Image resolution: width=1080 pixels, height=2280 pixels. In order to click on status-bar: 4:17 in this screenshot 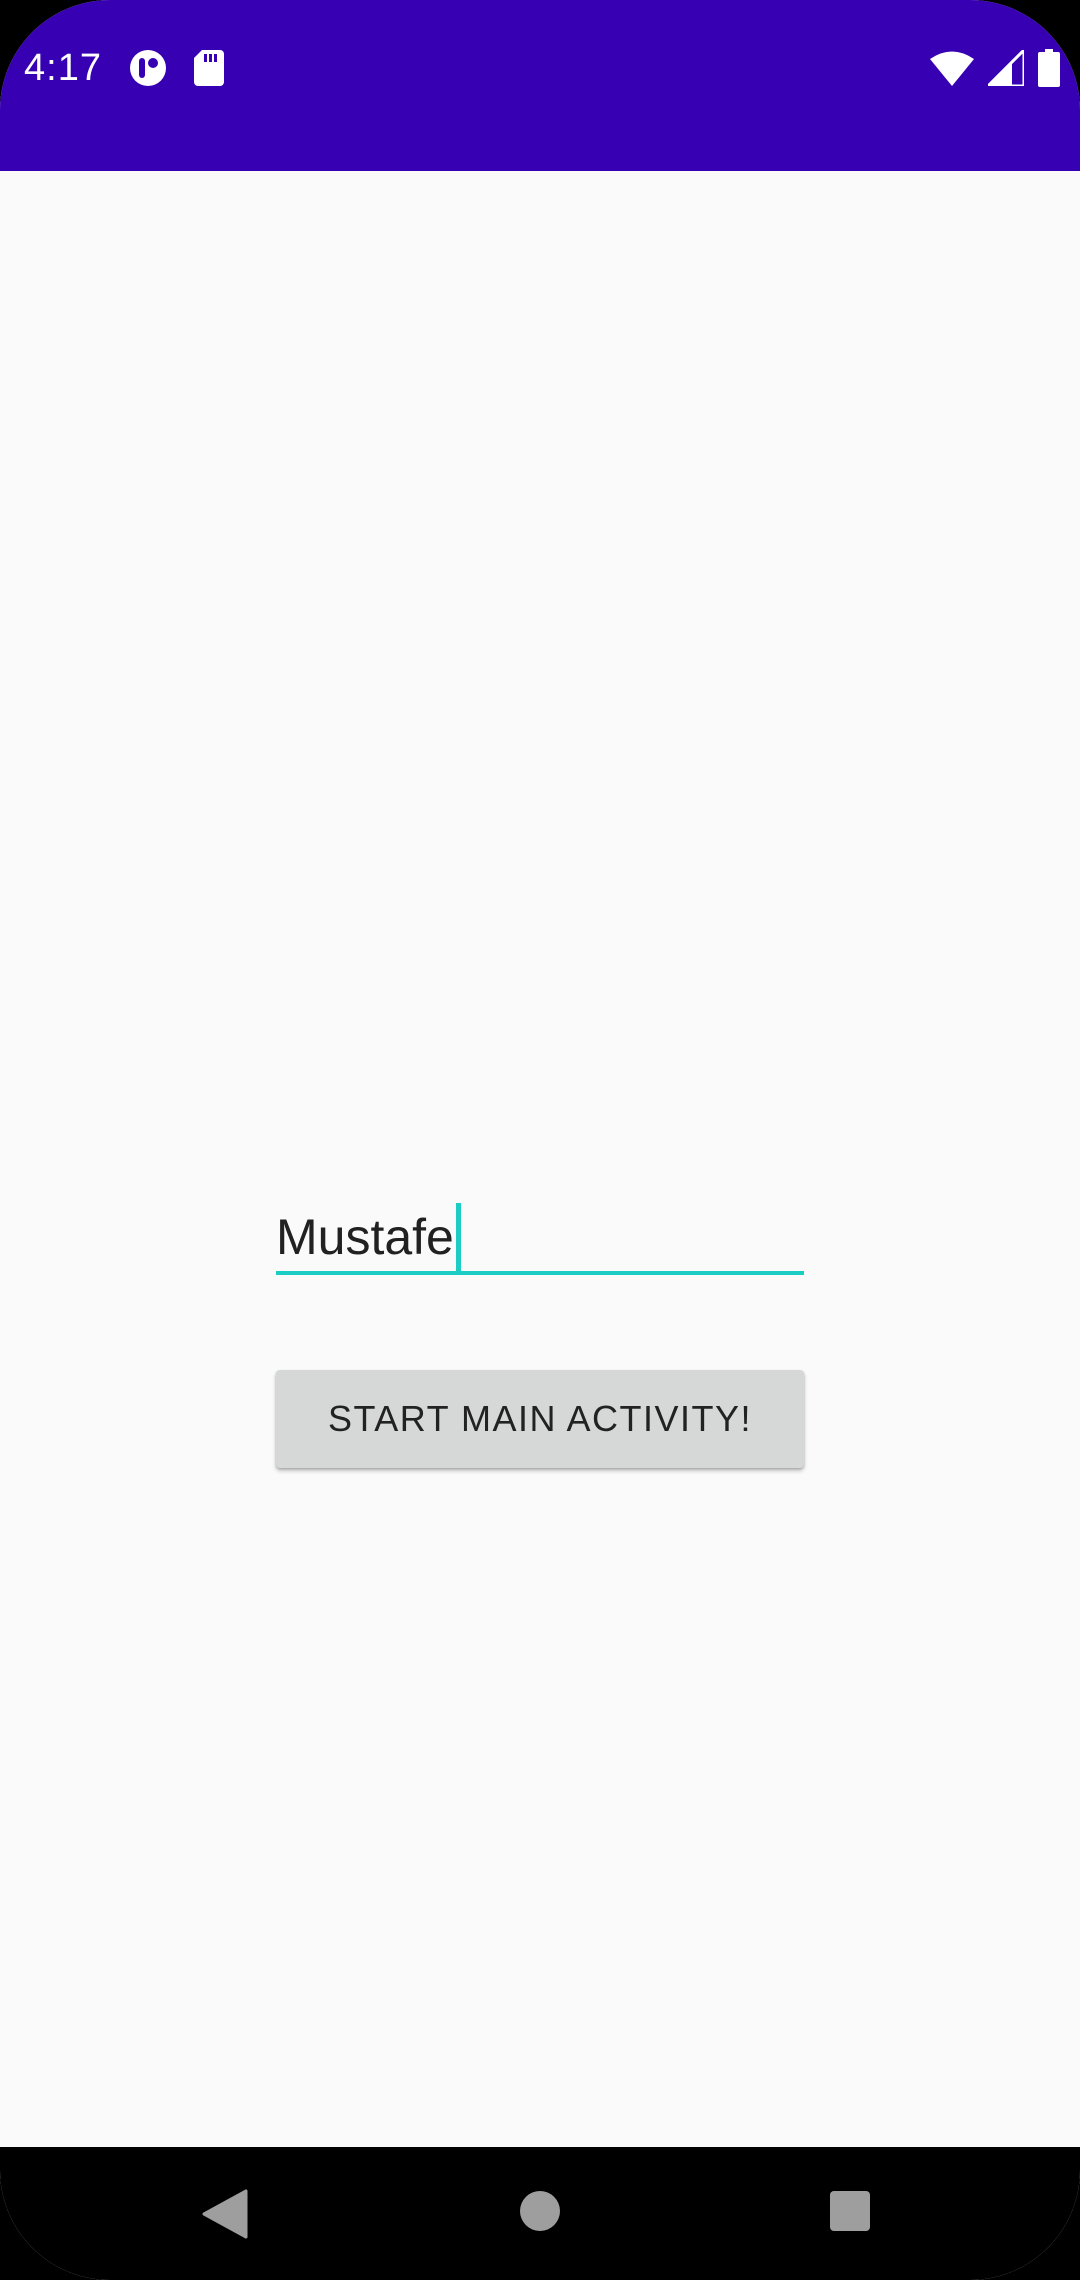, I will do `click(540, 85)`.